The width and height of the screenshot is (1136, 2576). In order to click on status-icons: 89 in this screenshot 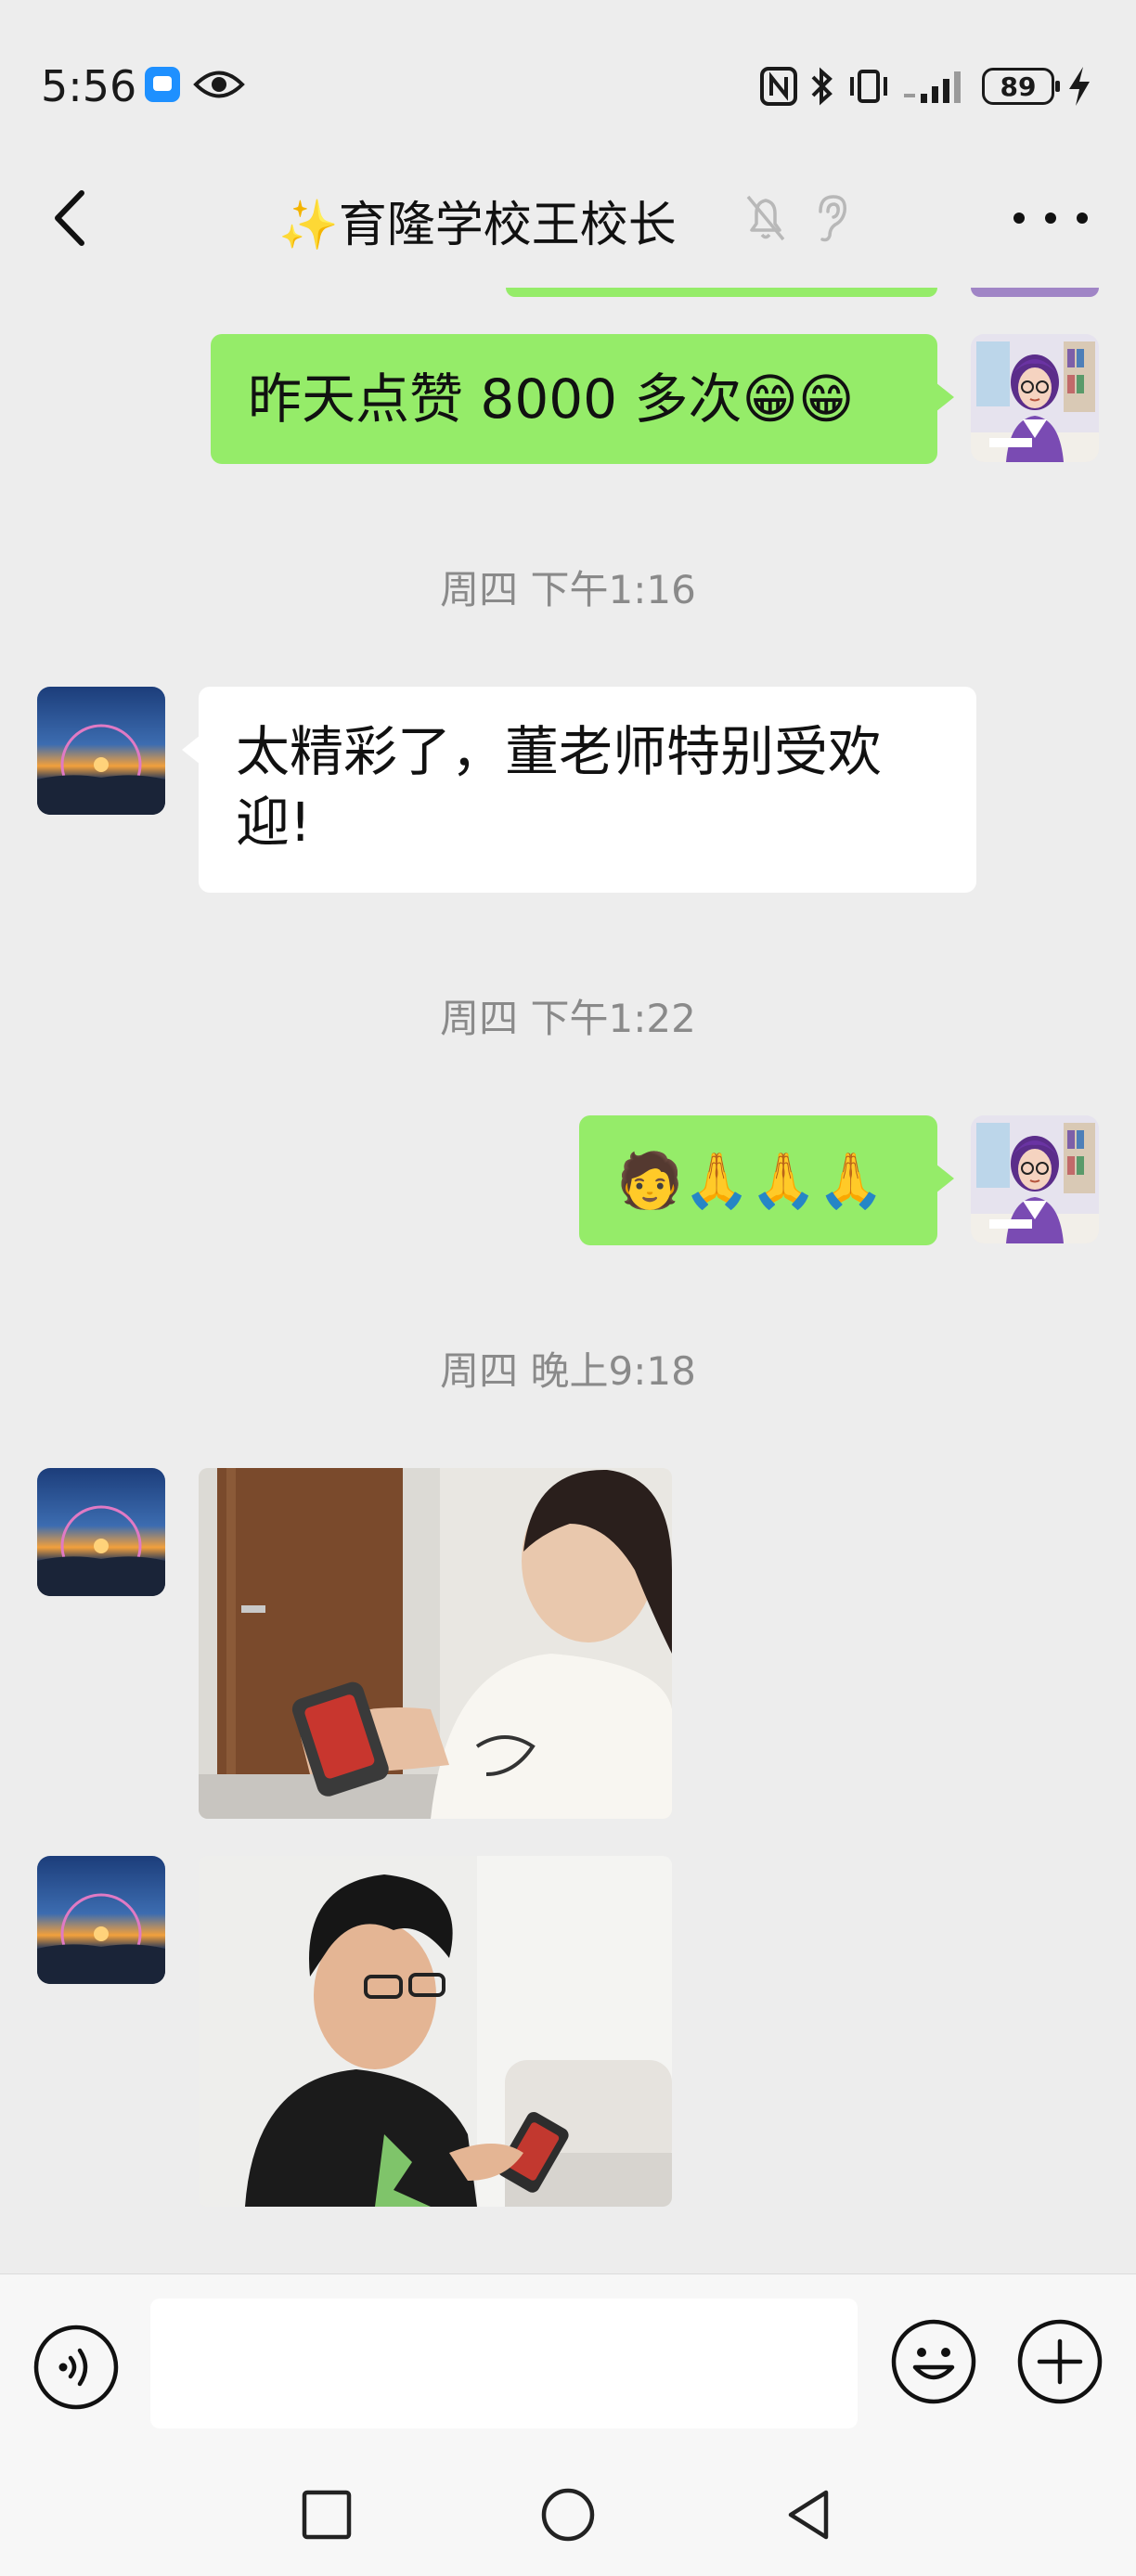, I will do `click(926, 86)`.